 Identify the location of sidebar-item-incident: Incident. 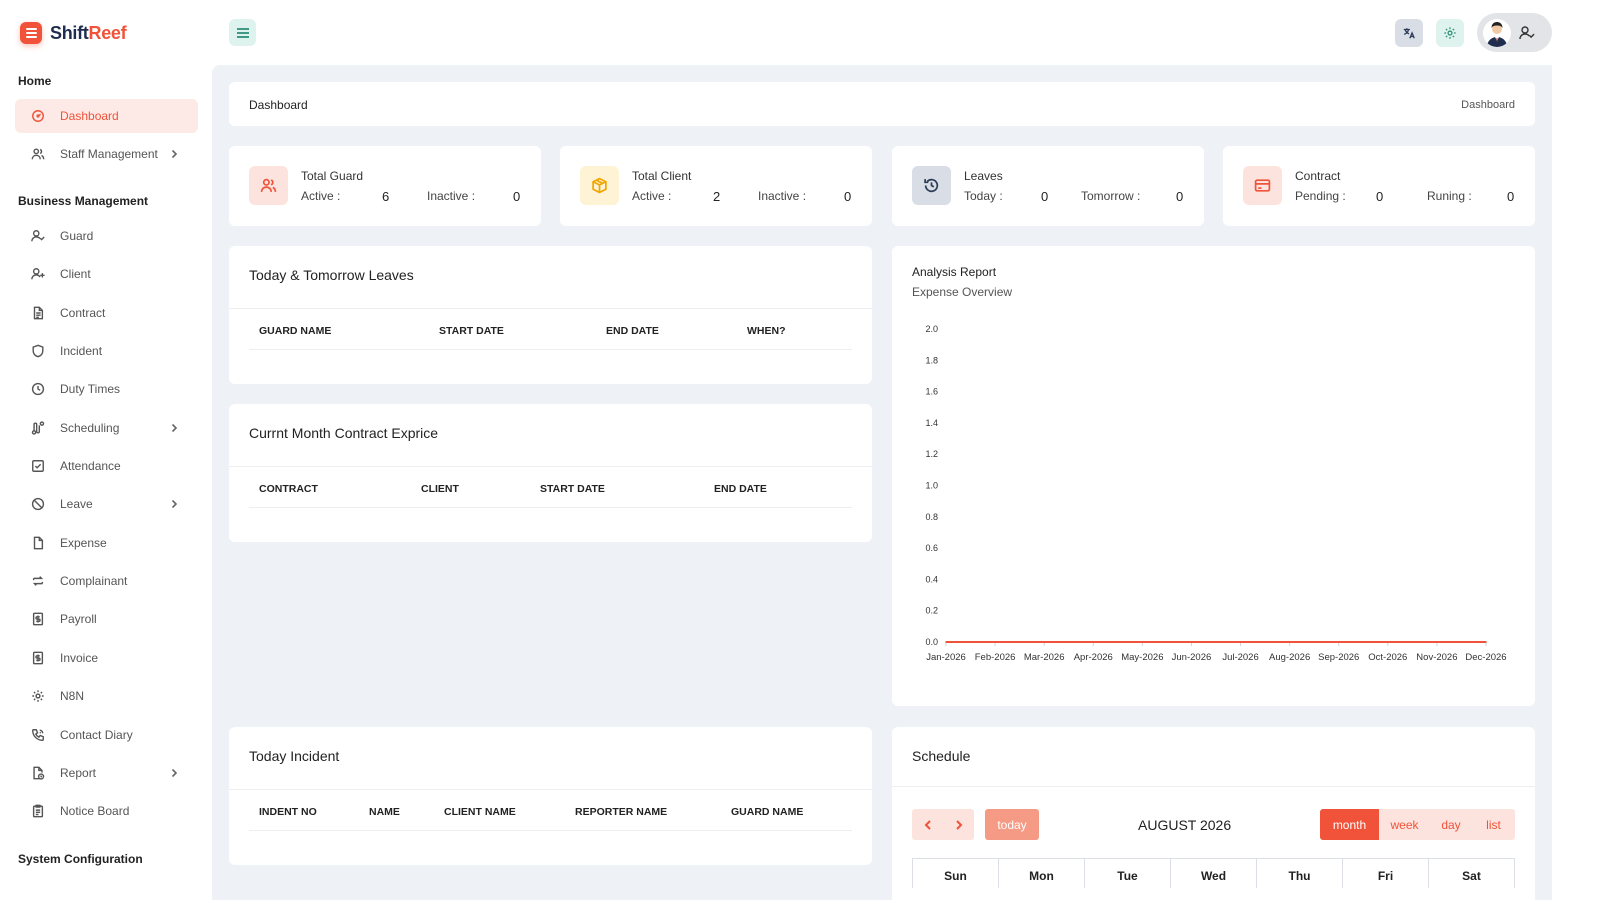
(106, 351).